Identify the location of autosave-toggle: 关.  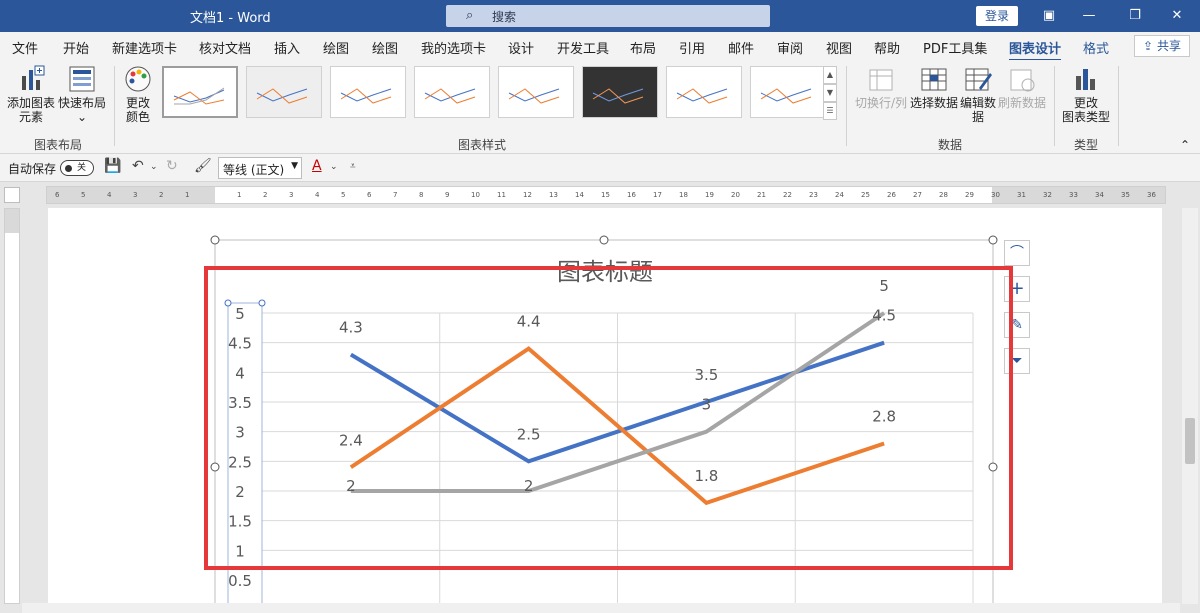
(77, 168).